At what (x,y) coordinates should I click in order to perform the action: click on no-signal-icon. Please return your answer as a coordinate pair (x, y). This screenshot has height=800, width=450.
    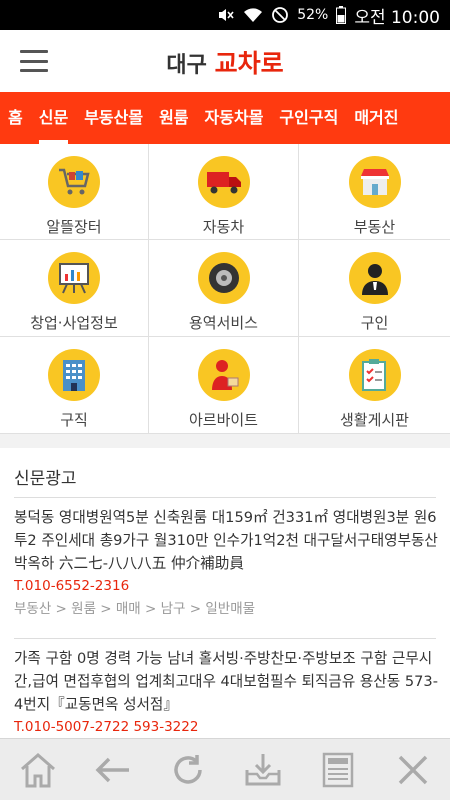
    Looking at the image, I should click on (280, 15).